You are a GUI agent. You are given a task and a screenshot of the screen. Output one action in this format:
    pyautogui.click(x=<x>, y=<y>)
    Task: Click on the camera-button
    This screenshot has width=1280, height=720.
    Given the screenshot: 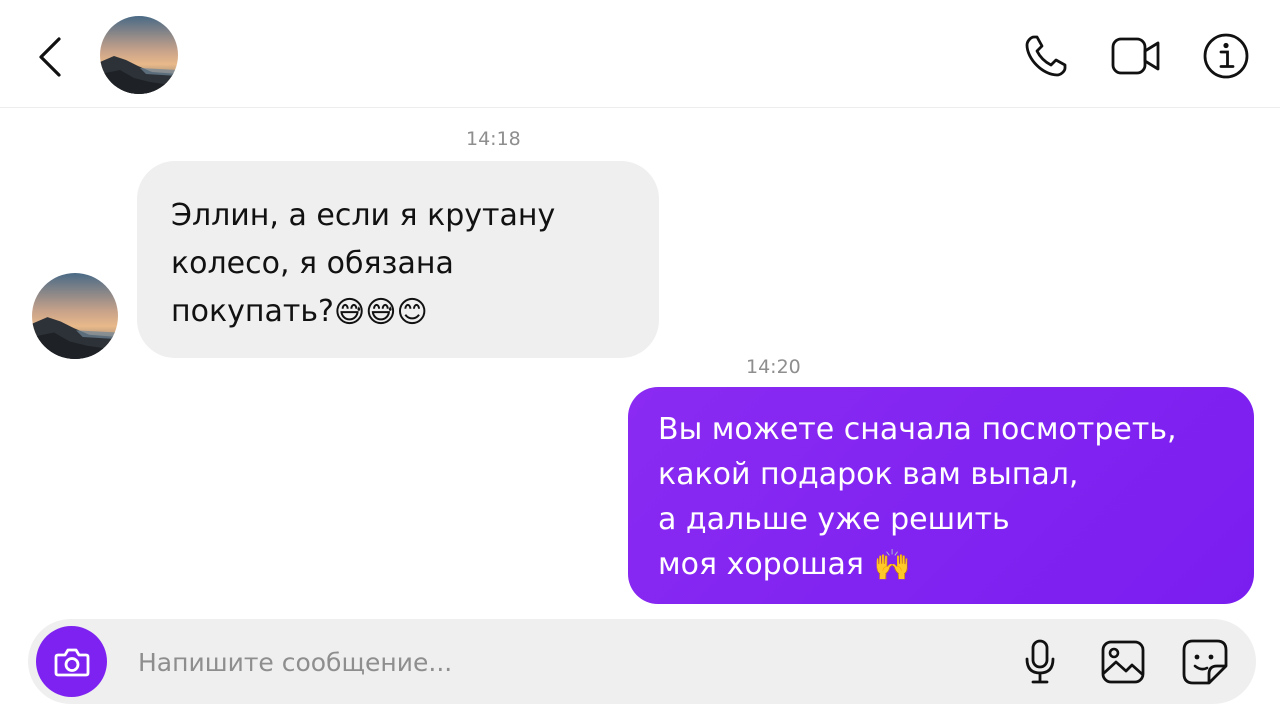 What is the action you would take?
    pyautogui.click(x=71, y=661)
    